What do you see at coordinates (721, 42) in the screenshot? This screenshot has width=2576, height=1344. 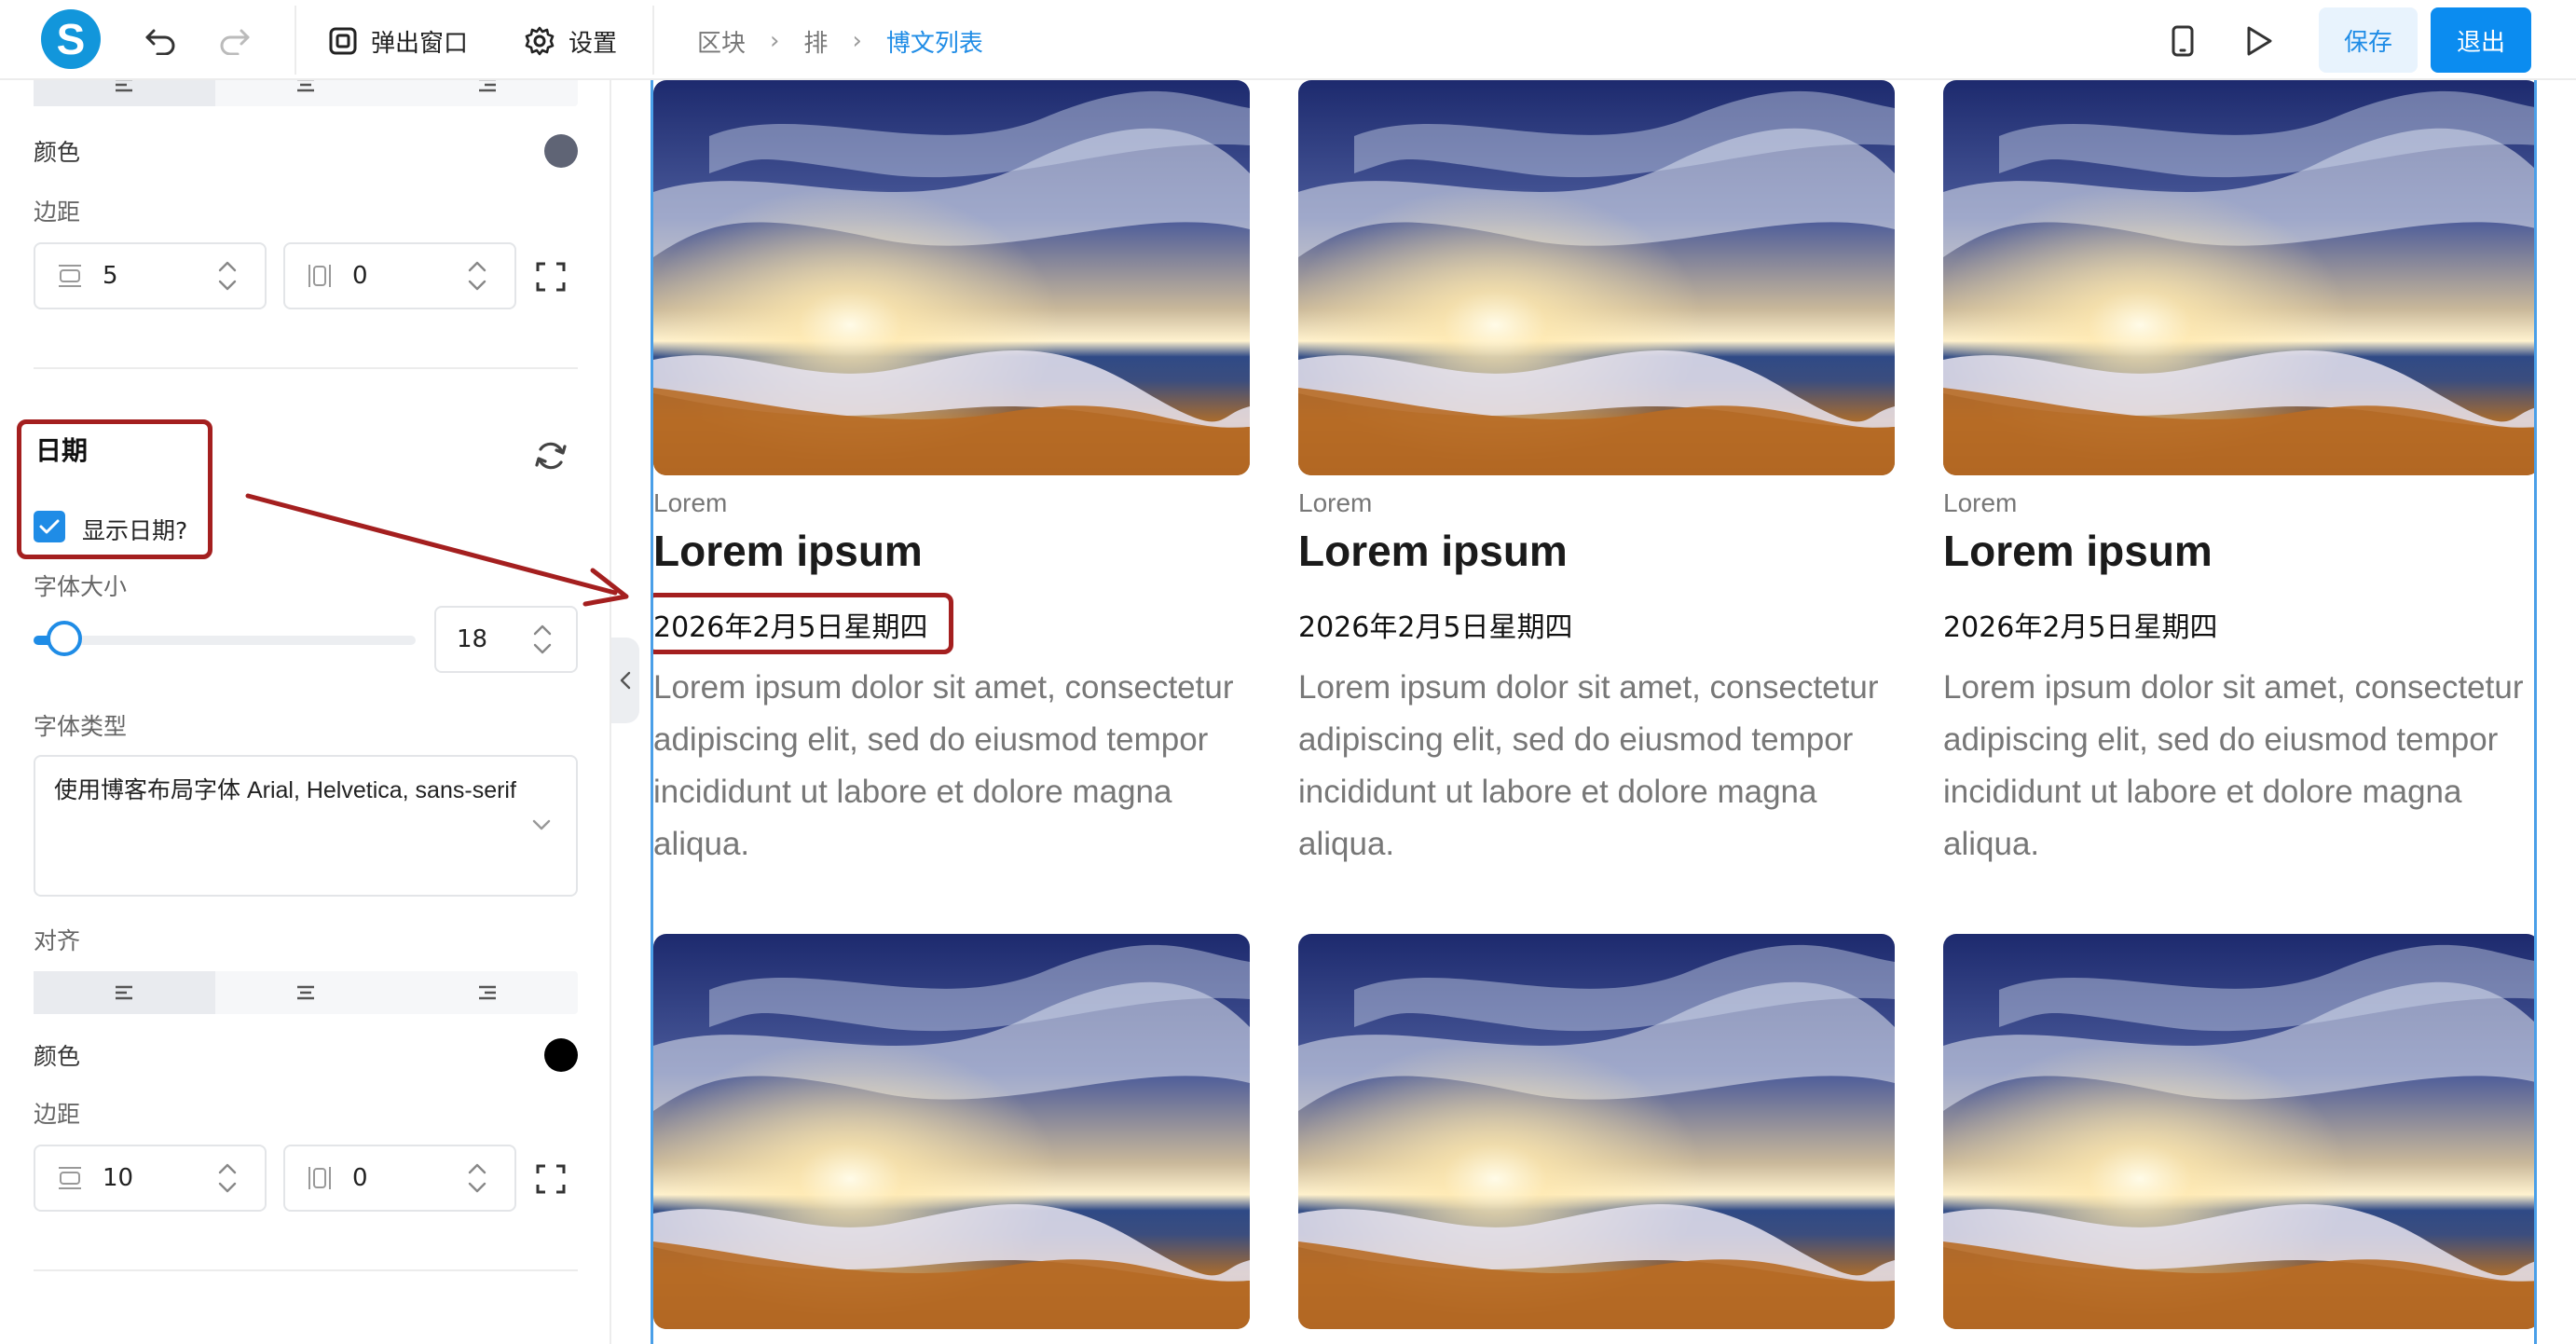 I see `breadcrumb-item: 区块` at bounding box center [721, 42].